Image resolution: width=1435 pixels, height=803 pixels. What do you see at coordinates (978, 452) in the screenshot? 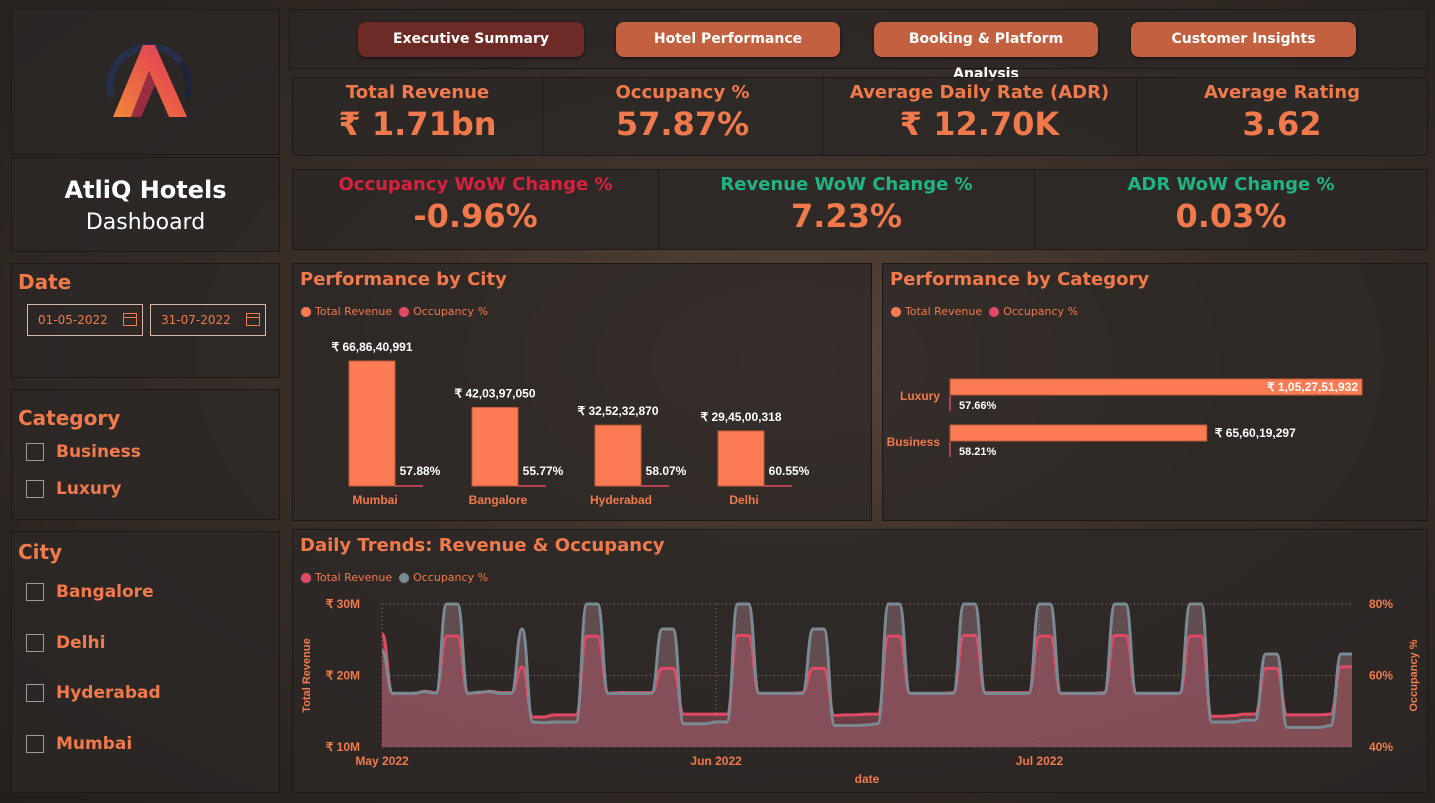
I see `occupancy-data-label: 58.21%` at bounding box center [978, 452].